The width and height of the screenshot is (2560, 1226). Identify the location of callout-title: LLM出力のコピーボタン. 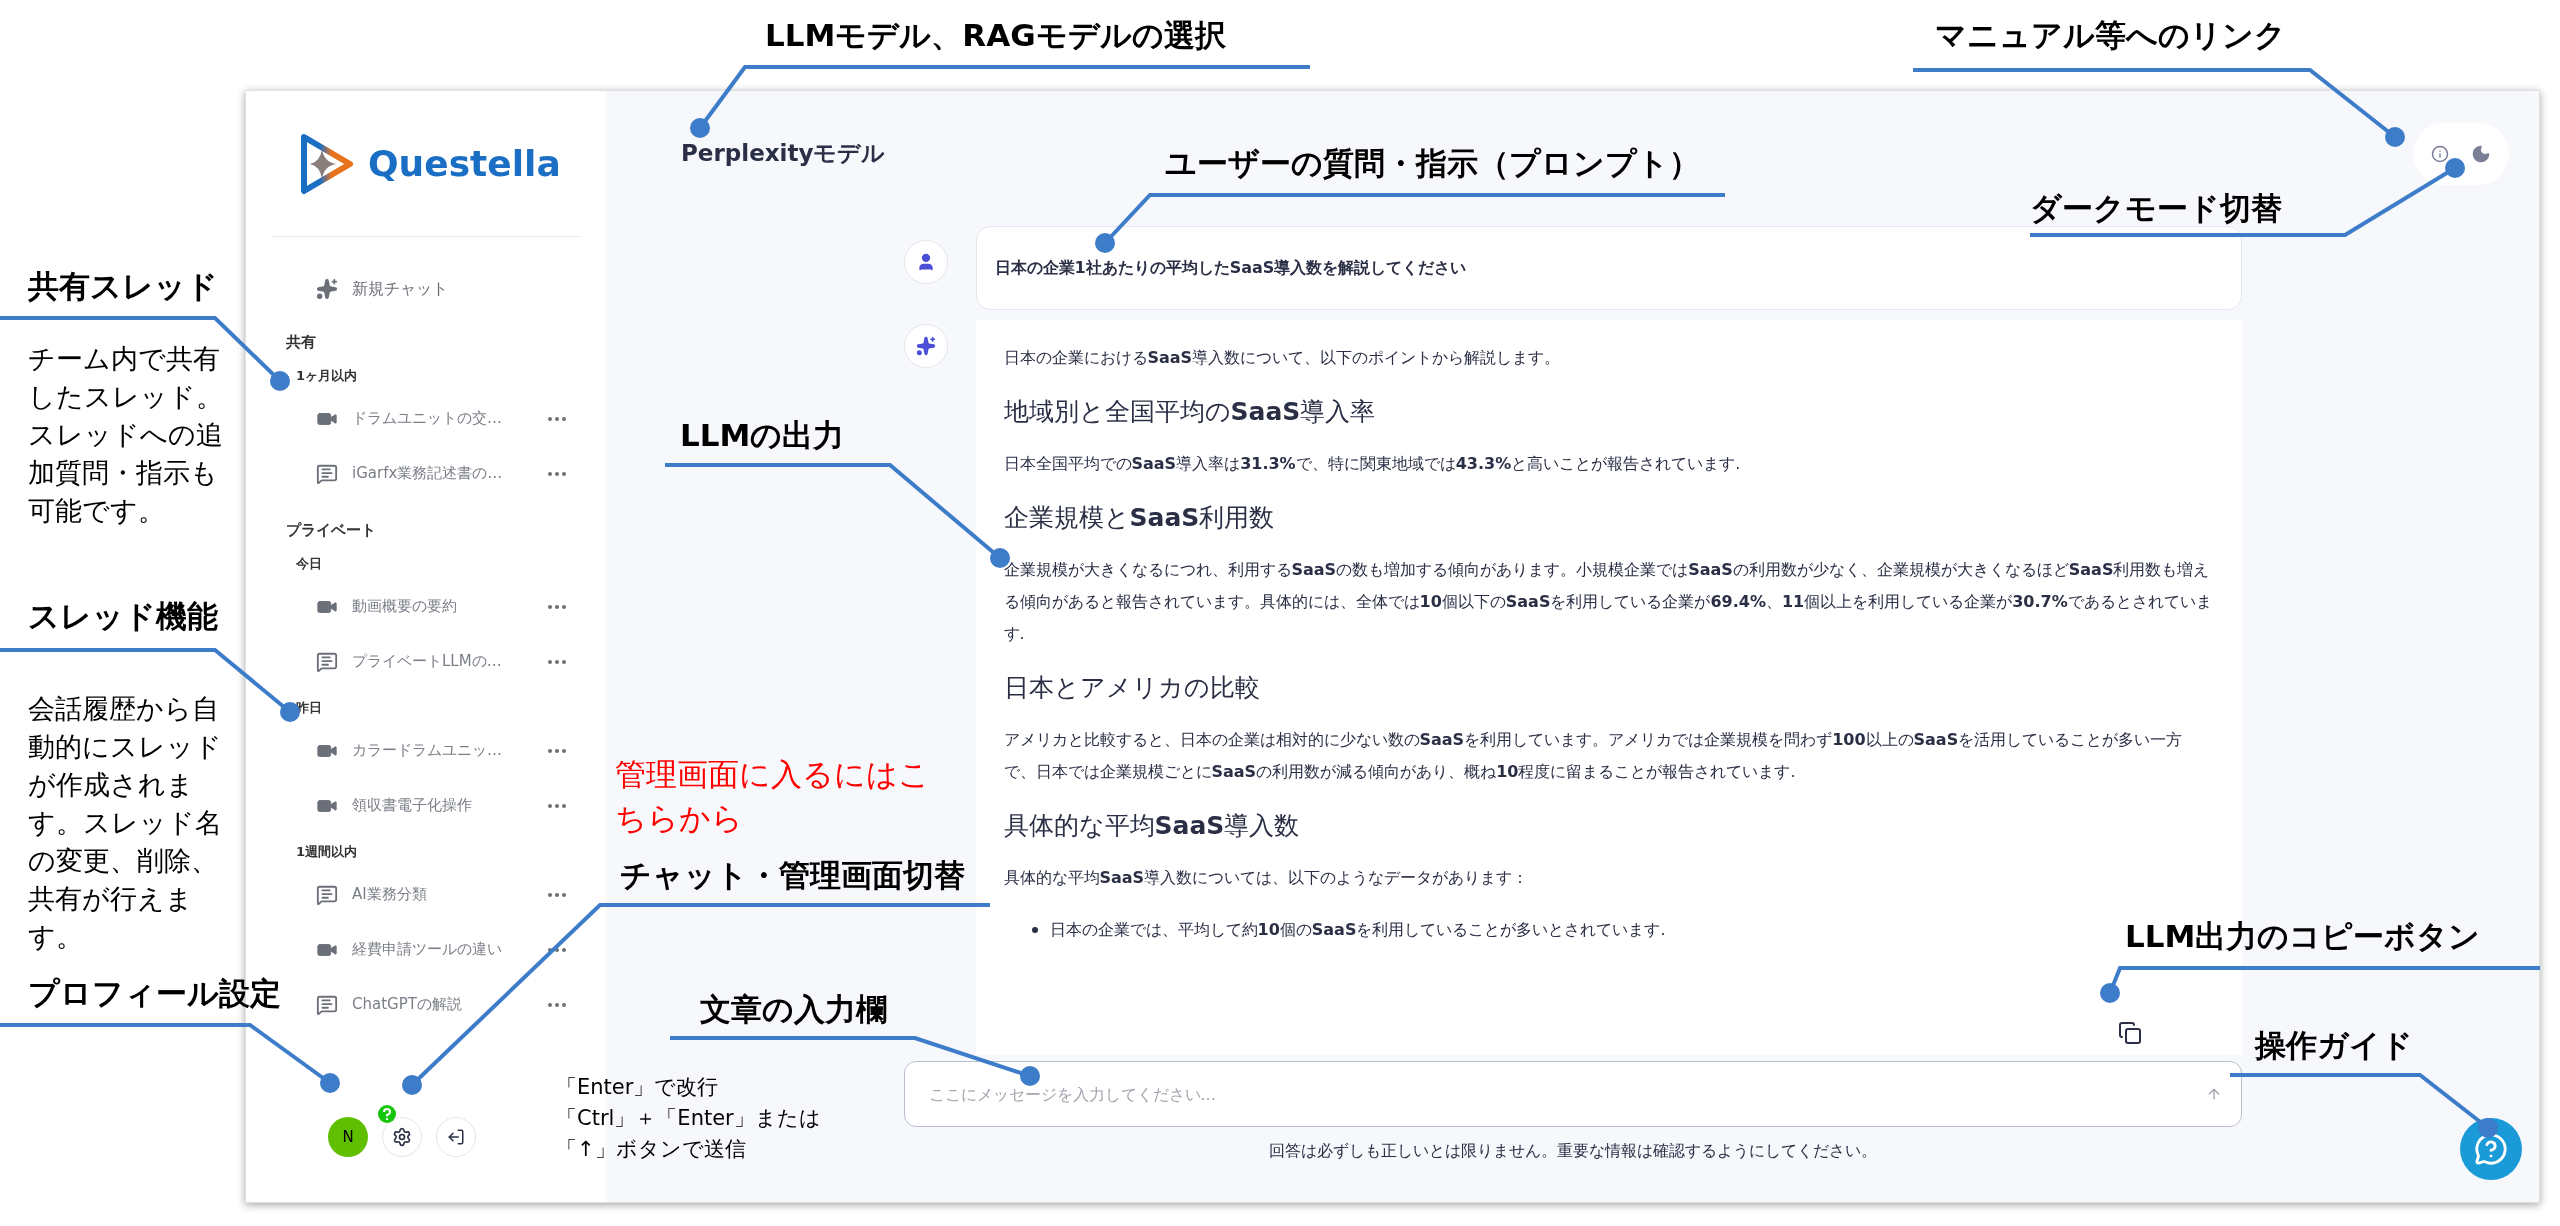
(2303, 936).